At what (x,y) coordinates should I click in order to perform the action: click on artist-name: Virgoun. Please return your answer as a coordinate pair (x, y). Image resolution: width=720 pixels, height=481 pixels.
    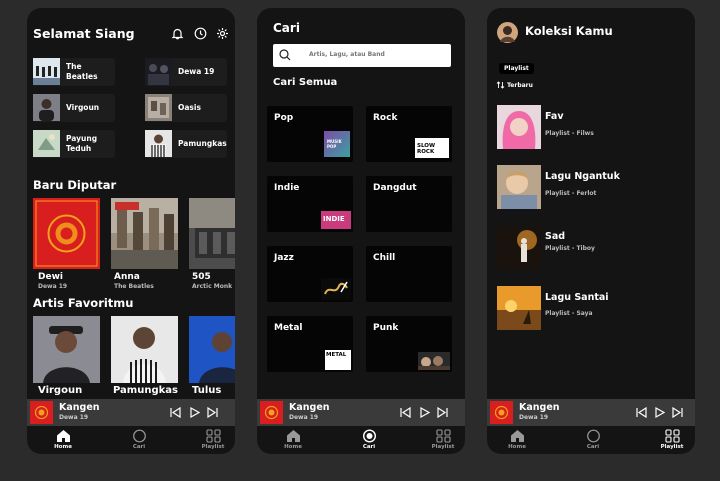
    Looking at the image, I should click on (60, 390).